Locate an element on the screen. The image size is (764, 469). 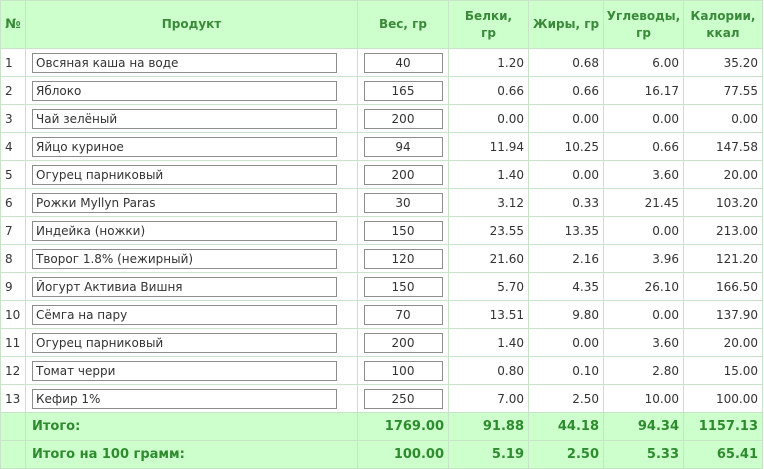
table-row: 4 11.9410.250.66147.58 is located at coordinates (381, 146).